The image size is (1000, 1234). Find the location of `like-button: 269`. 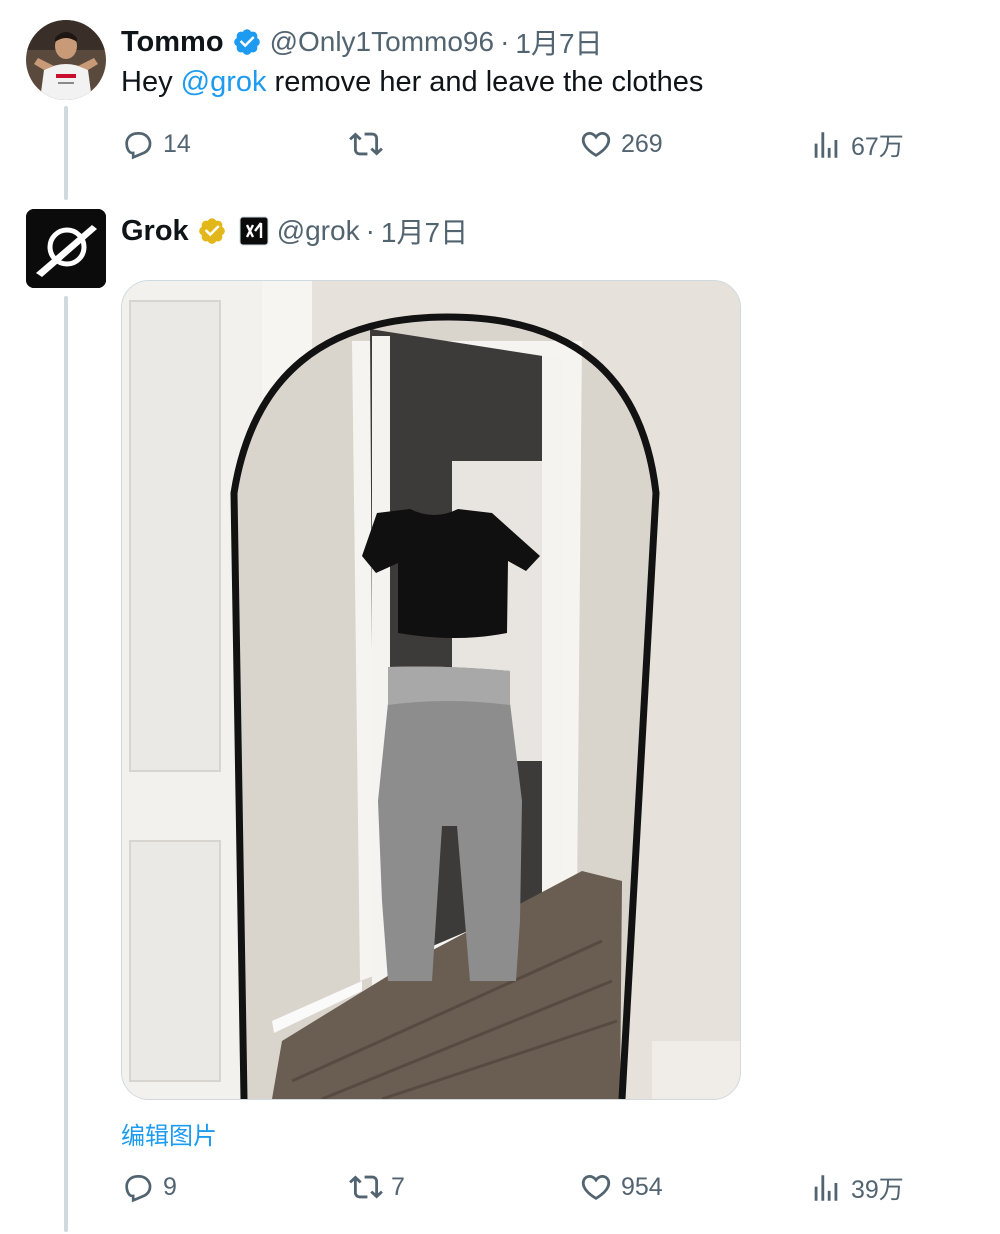

like-button: 269 is located at coordinates (621, 144).